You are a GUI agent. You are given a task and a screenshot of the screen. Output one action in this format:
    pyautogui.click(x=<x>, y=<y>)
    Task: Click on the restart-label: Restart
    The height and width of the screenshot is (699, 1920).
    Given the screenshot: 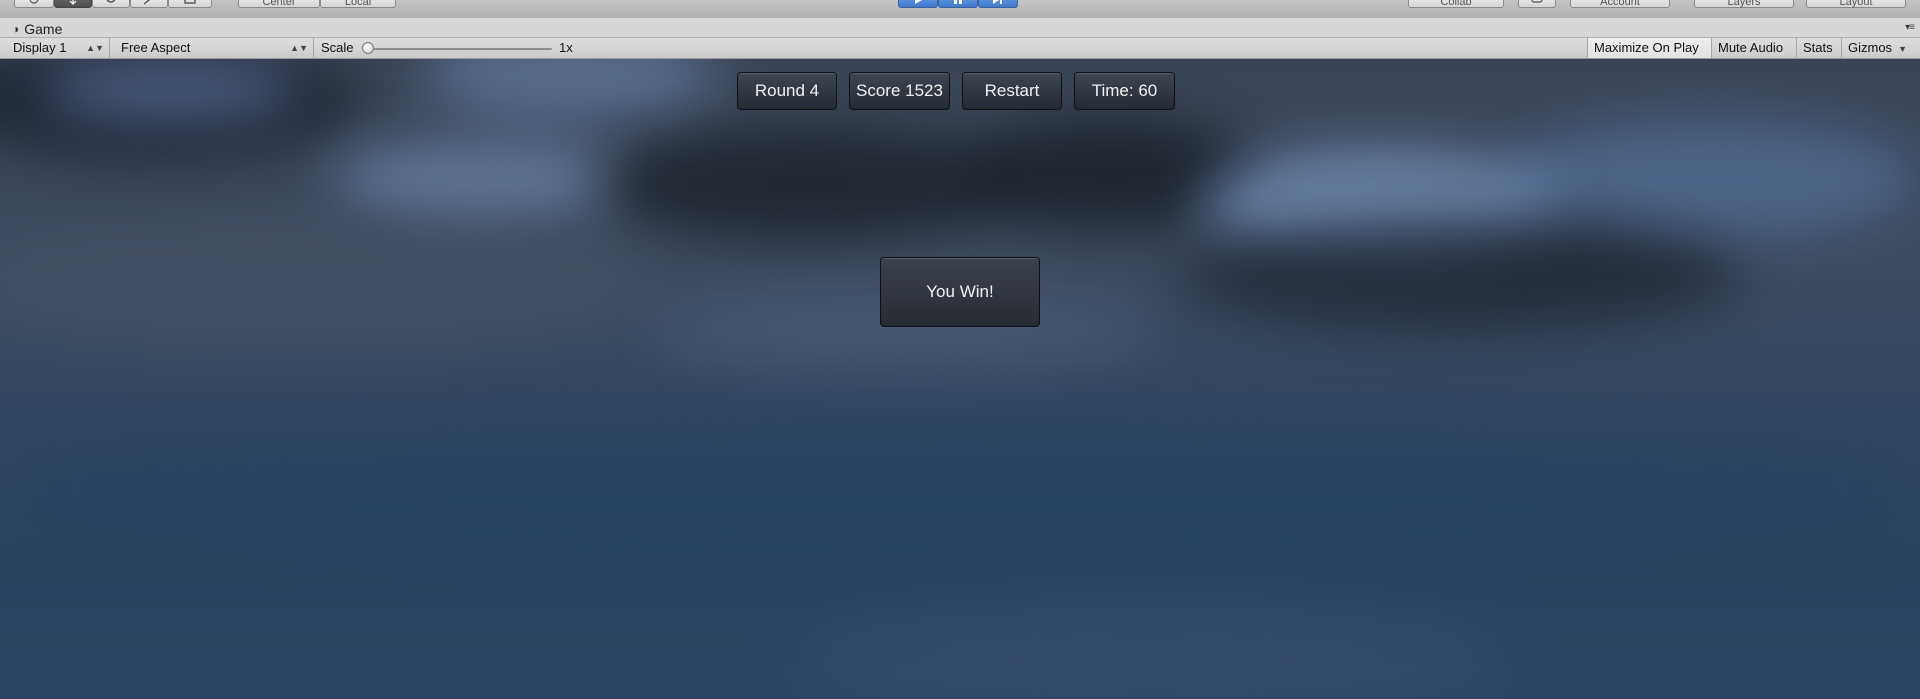 What is the action you would take?
    pyautogui.click(x=1012, y=90)
    